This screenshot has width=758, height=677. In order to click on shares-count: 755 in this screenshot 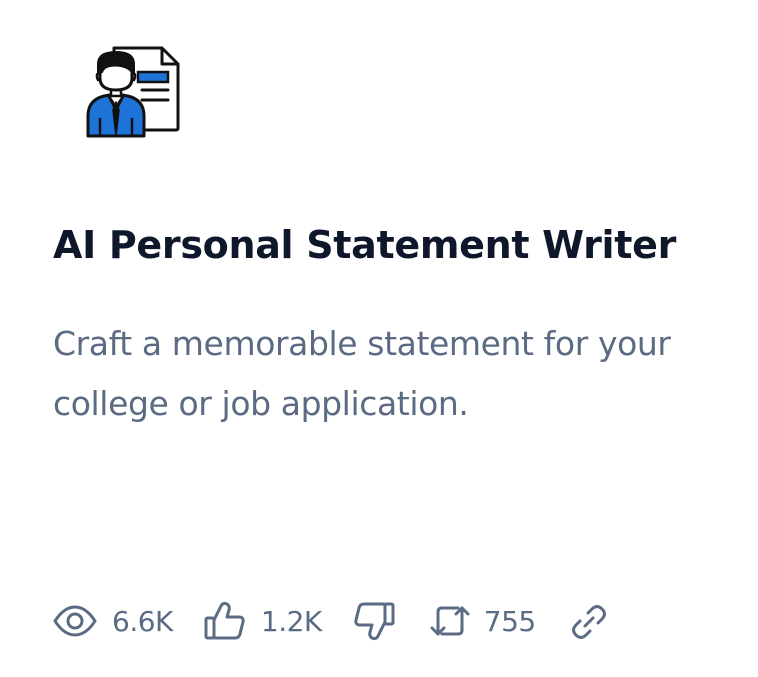, I will do `click(509, 621)`.